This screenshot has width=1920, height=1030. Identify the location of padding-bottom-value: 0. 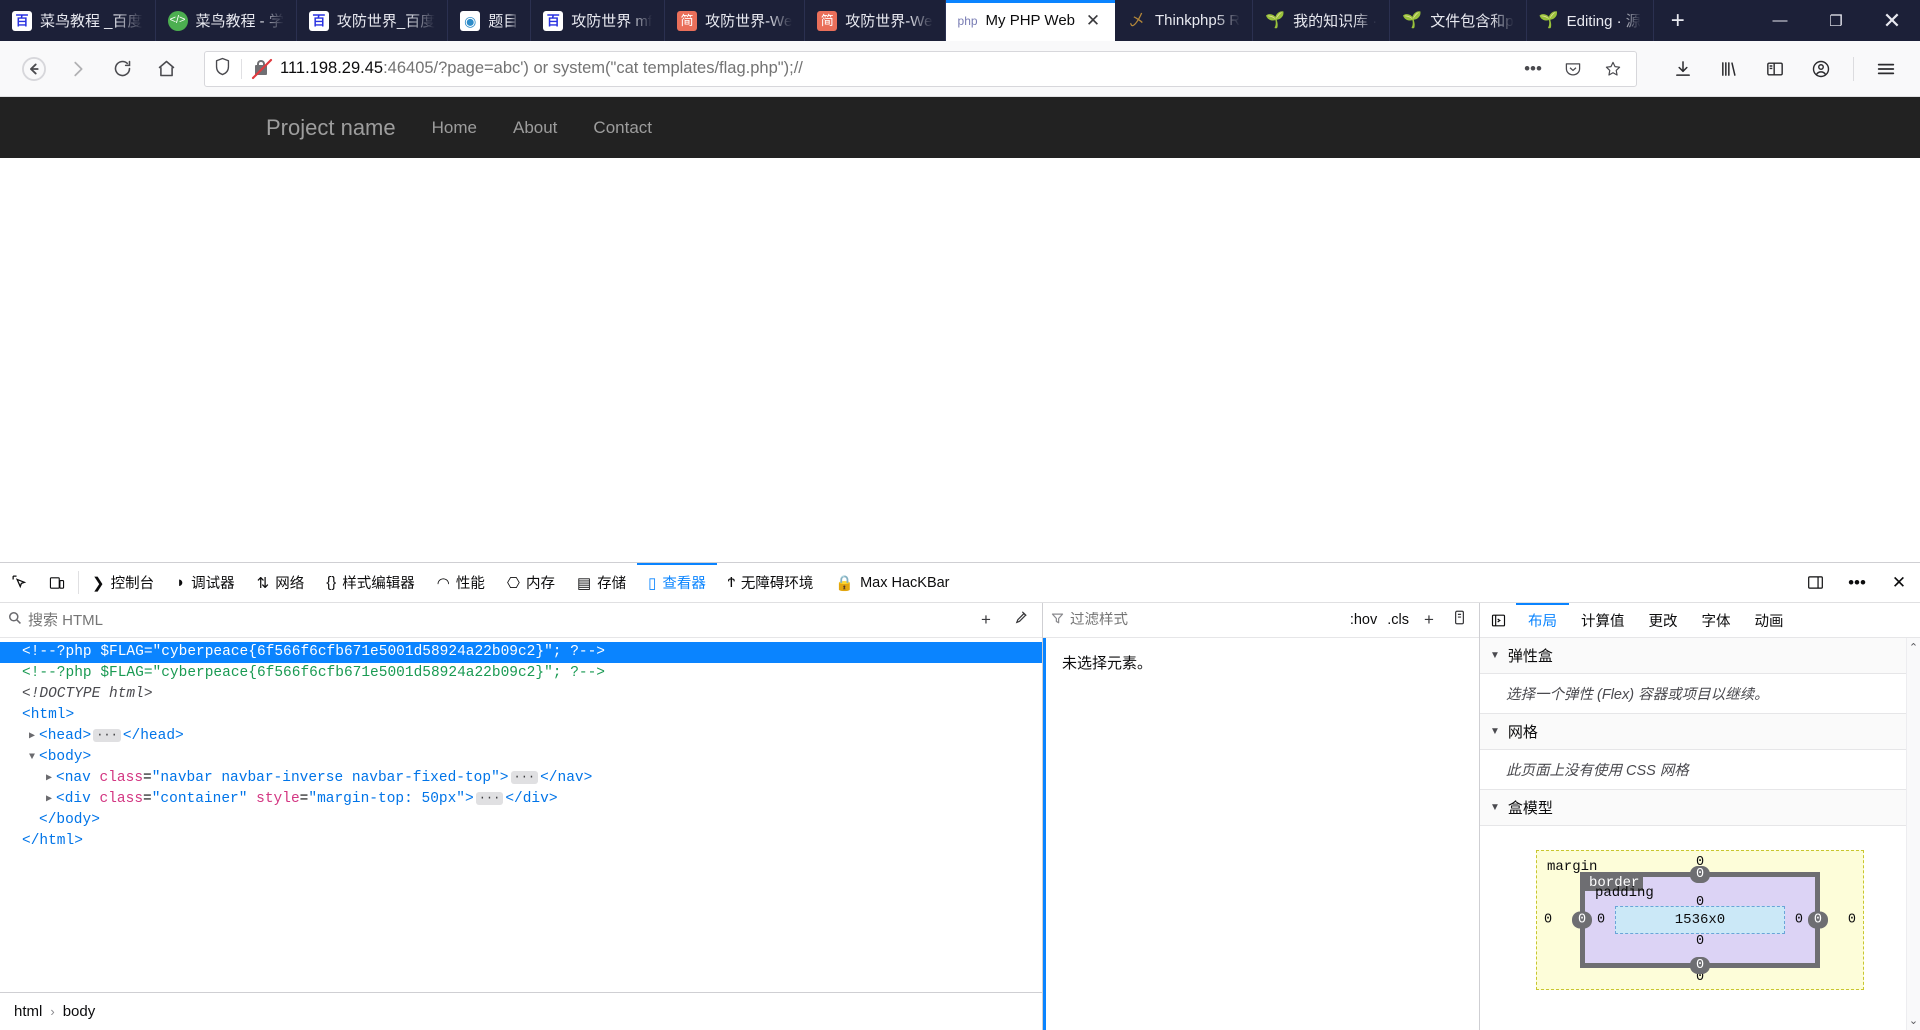
(1700, 941).